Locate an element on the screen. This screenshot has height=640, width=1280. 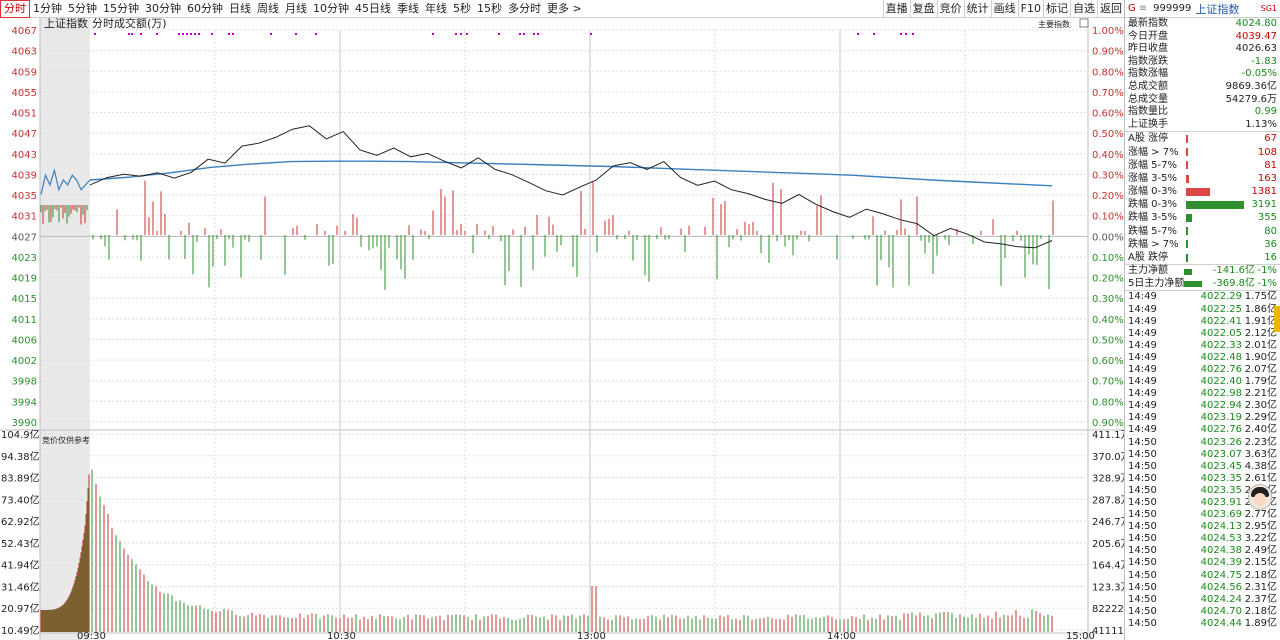
tick-row: 14:49 4022.76 2.40亿 is located at coordinates (1202, 430).